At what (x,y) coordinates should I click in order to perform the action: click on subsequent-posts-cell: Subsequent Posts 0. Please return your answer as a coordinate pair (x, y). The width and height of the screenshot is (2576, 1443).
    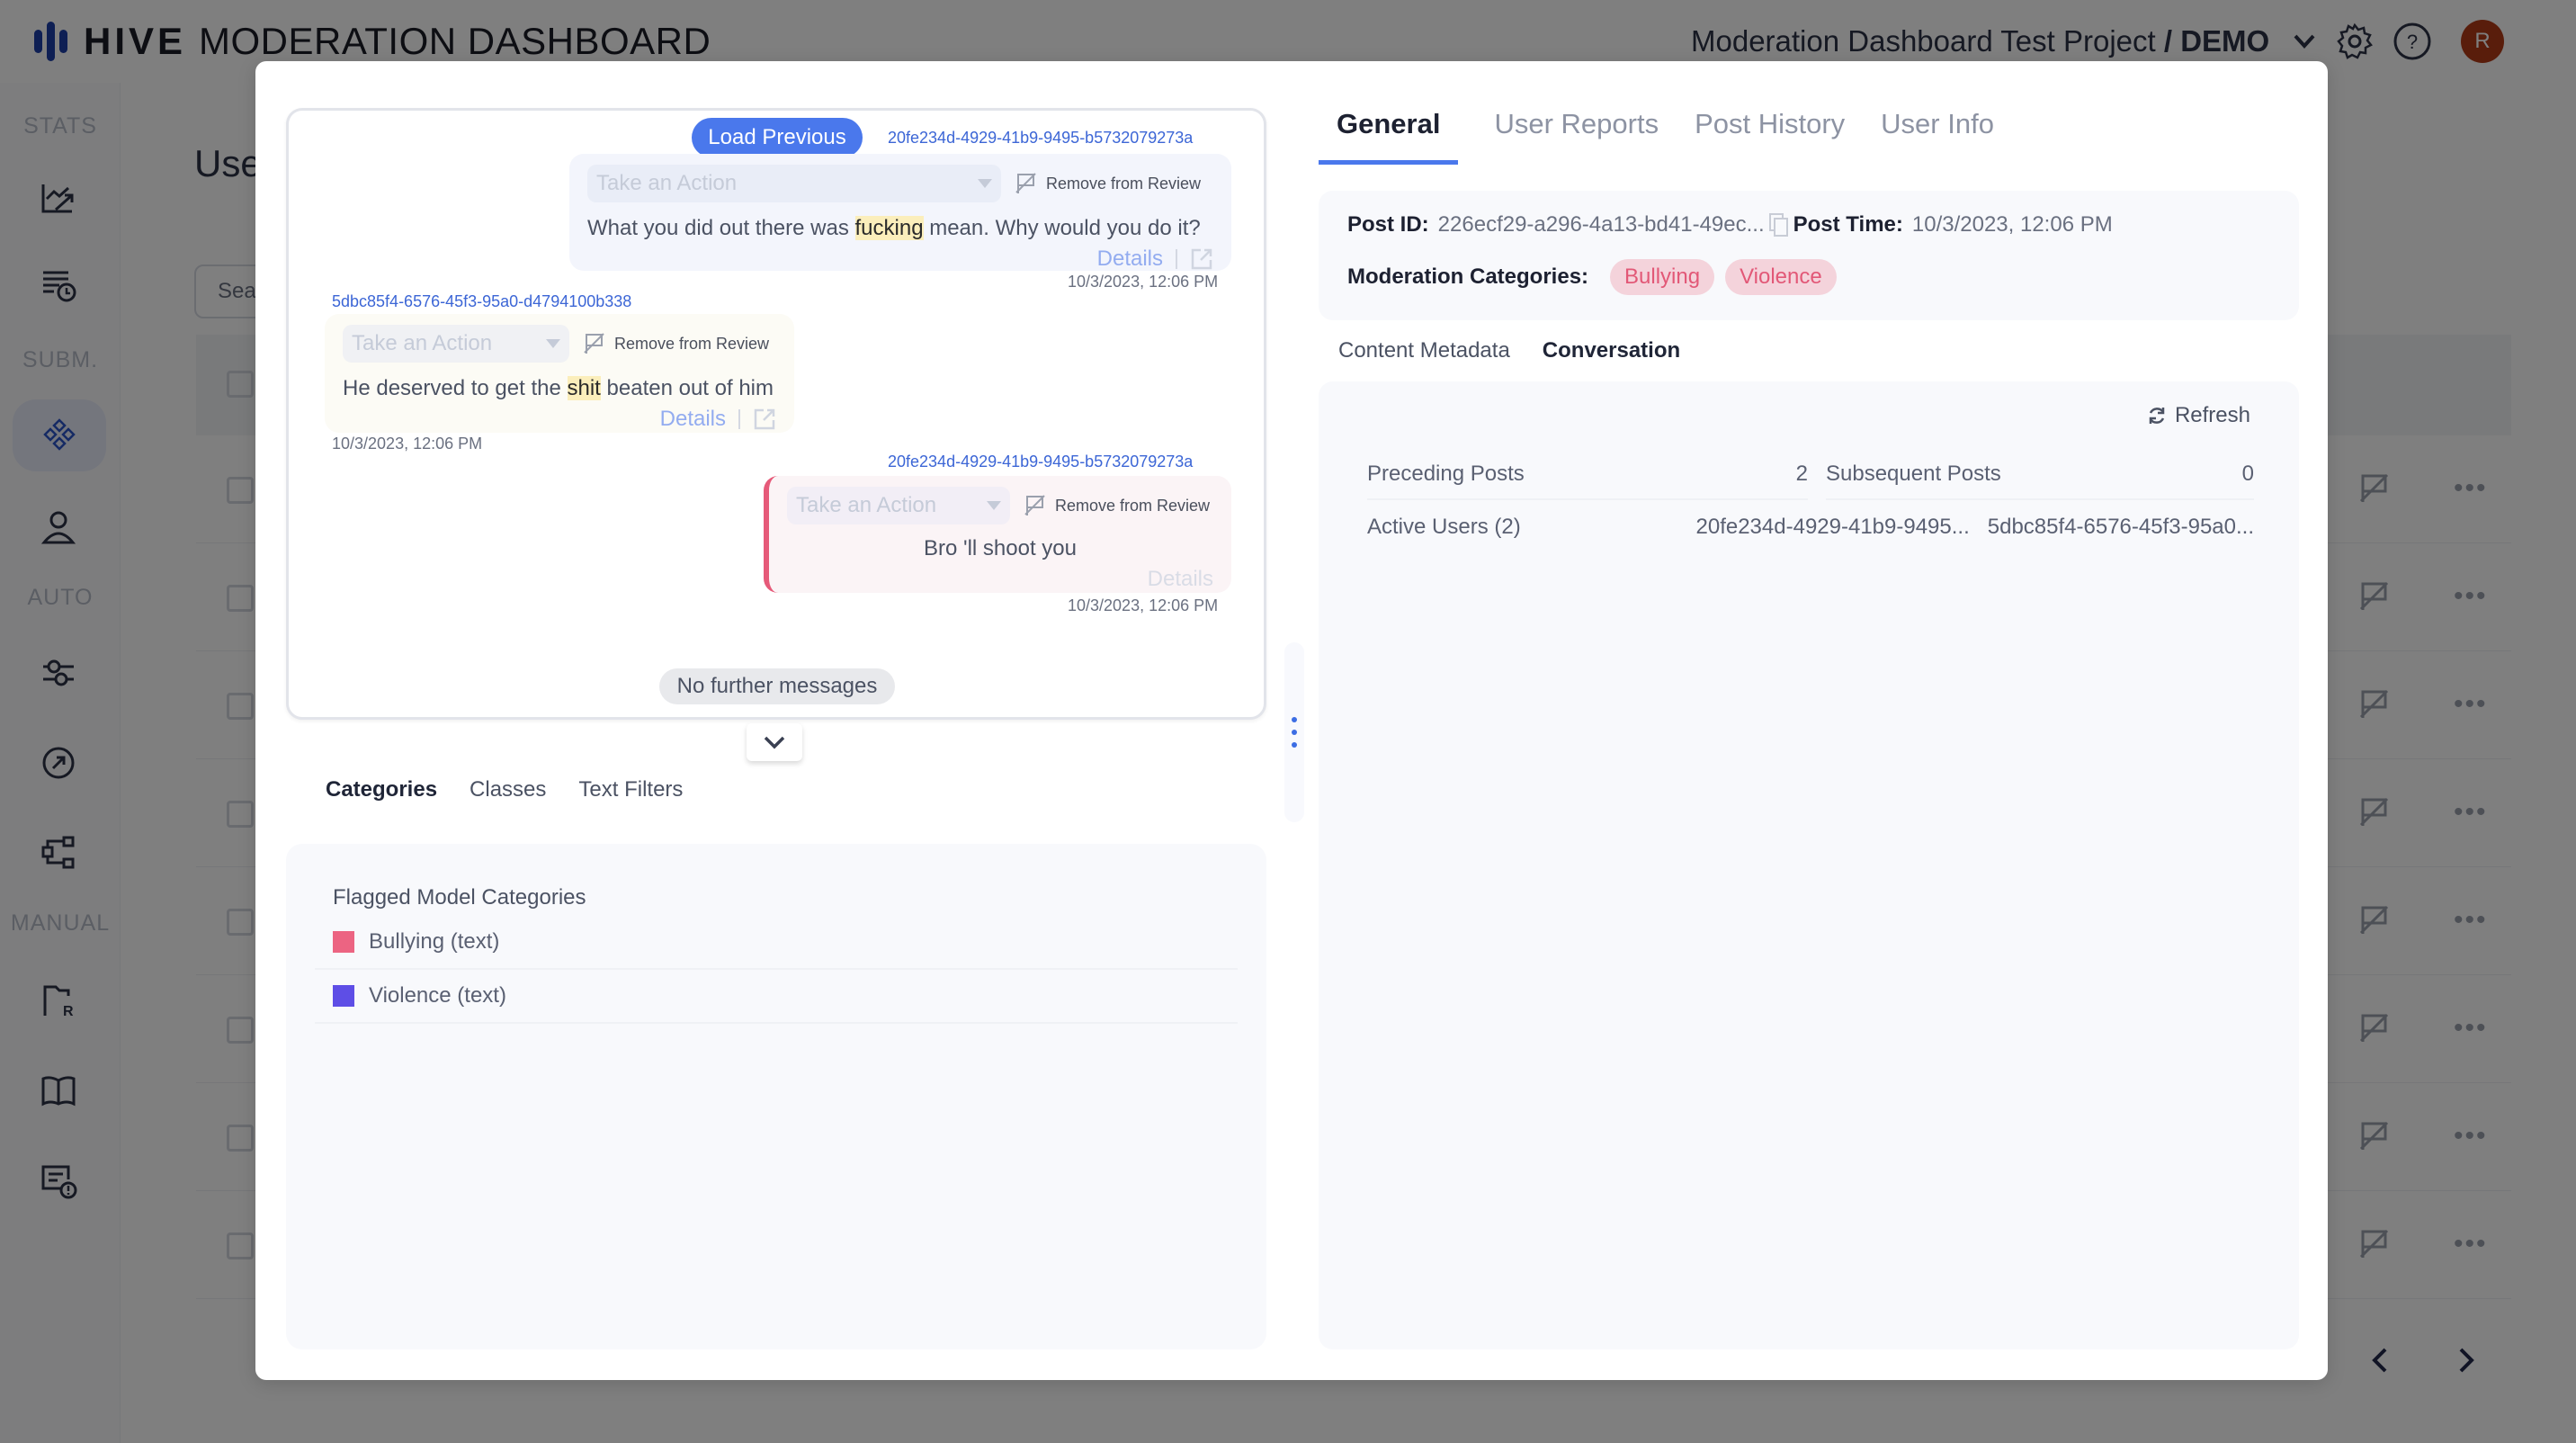
    Looking at the image, I should click on (2040, 475).